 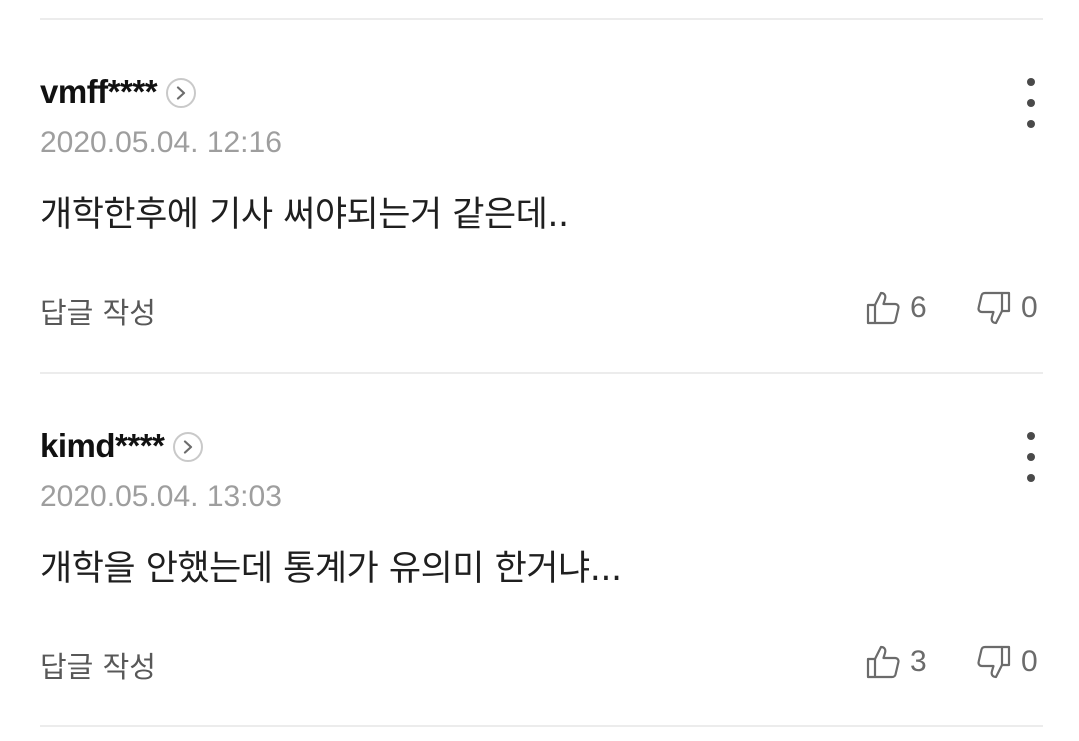 What do you see at coordinates (161, 496) in the screenshot?
I see `comment-timestamp: 2020.05.04. 13:03` at bounding box center [161, 496].